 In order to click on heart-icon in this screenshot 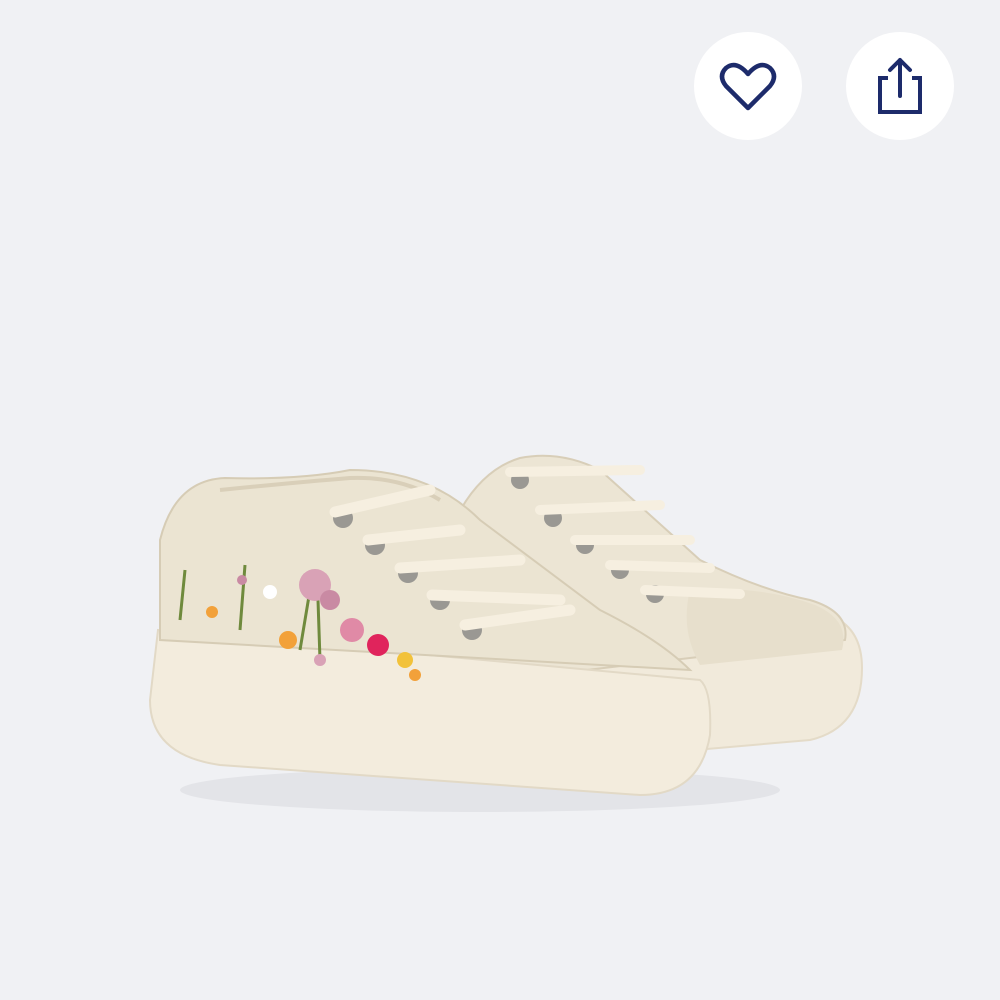, I will do `click(748, 86)`.